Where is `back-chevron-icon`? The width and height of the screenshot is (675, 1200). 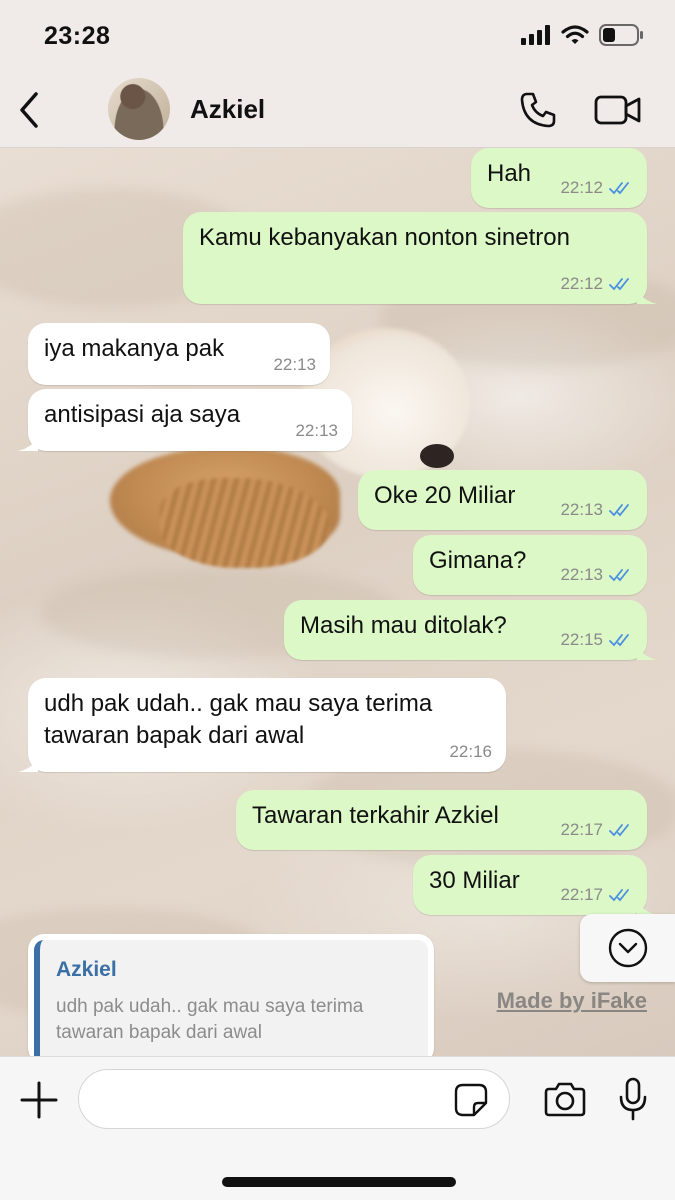
back-chevron-icon is located at coordinates (30, 110).